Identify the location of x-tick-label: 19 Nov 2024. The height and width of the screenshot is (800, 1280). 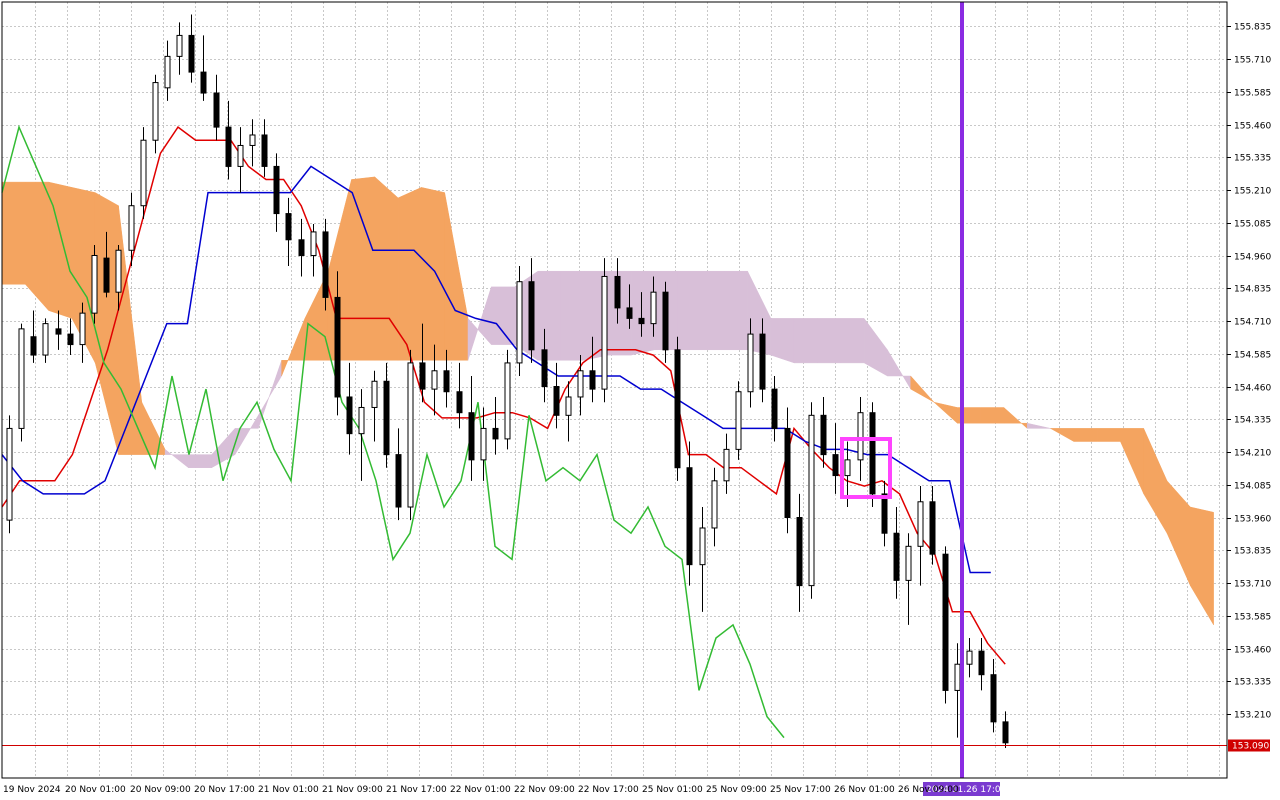
(32, 790).